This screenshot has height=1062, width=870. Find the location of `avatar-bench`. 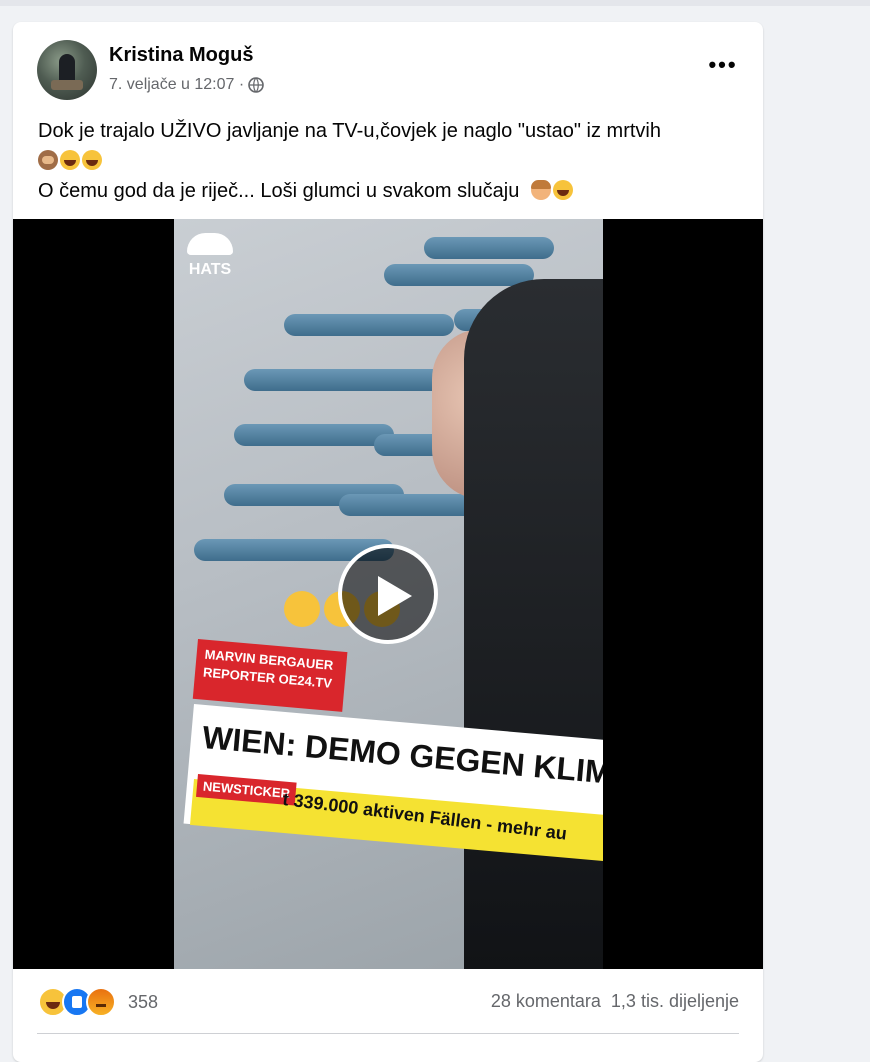

avatar-bench is located at coordinates (67, 85).